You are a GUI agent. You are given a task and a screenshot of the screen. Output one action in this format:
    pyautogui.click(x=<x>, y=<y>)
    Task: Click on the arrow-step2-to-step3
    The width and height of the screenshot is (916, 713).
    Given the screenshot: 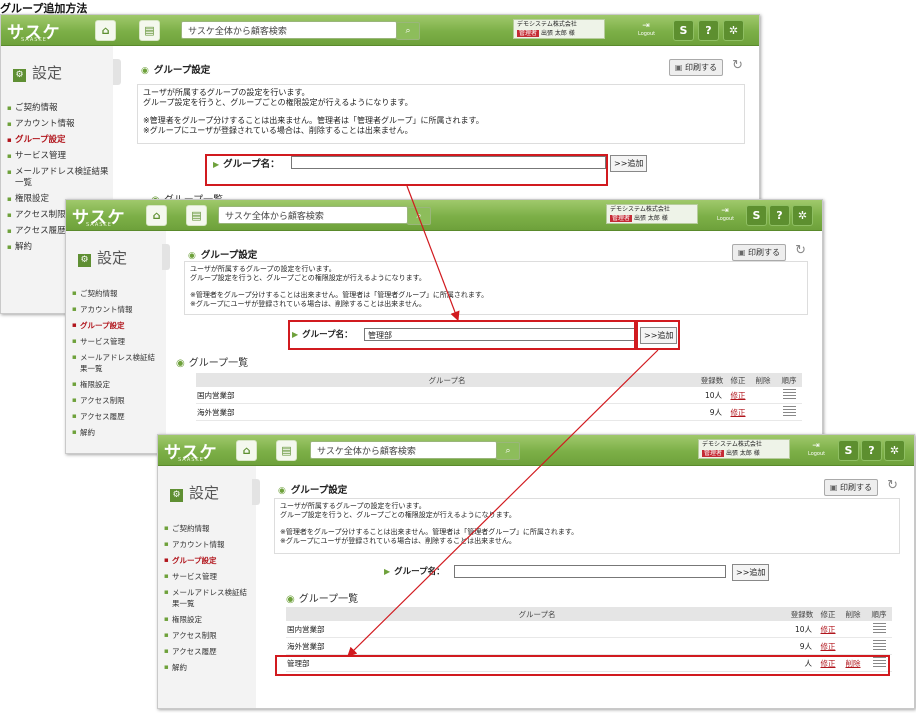 What is the action you would take?
    pyautogui.click(x=503, y=503)
    